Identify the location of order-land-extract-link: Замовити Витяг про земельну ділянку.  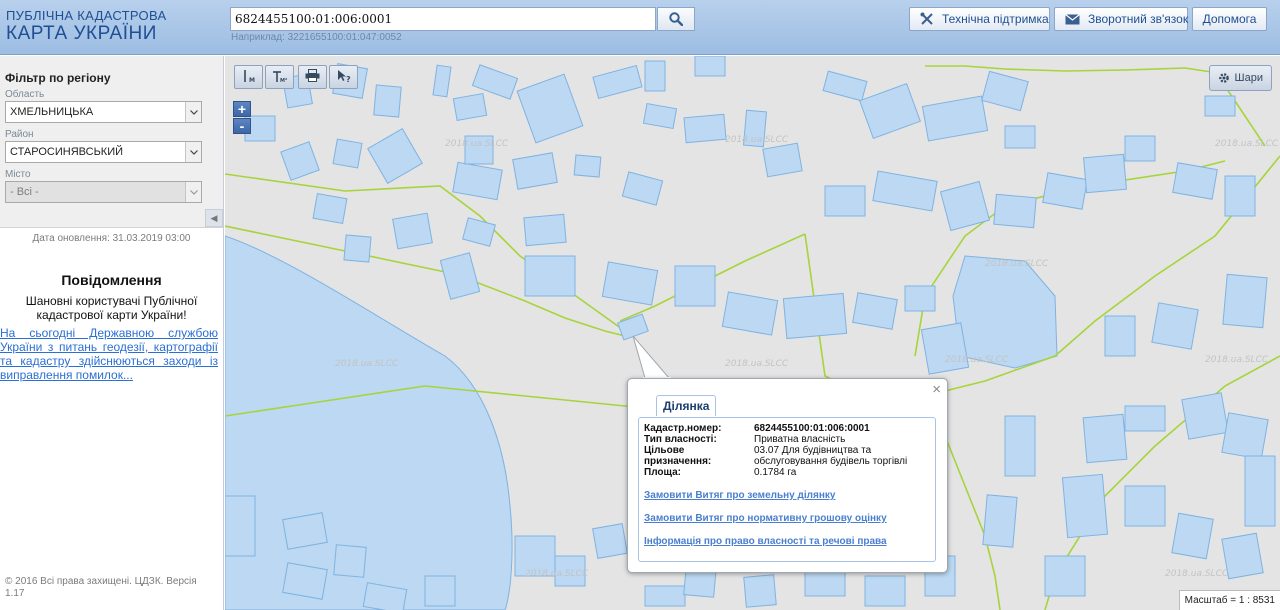
(787, 495).